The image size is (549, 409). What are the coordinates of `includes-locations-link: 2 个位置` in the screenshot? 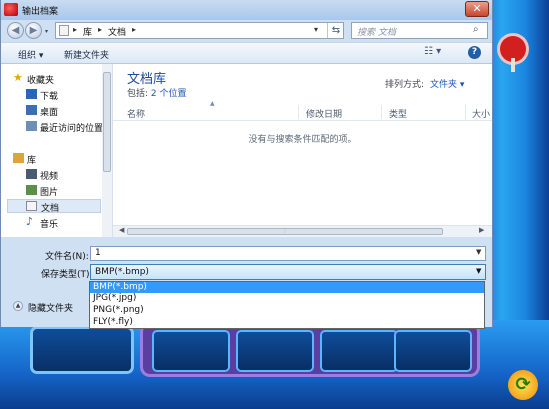 It's located at (169, 94).